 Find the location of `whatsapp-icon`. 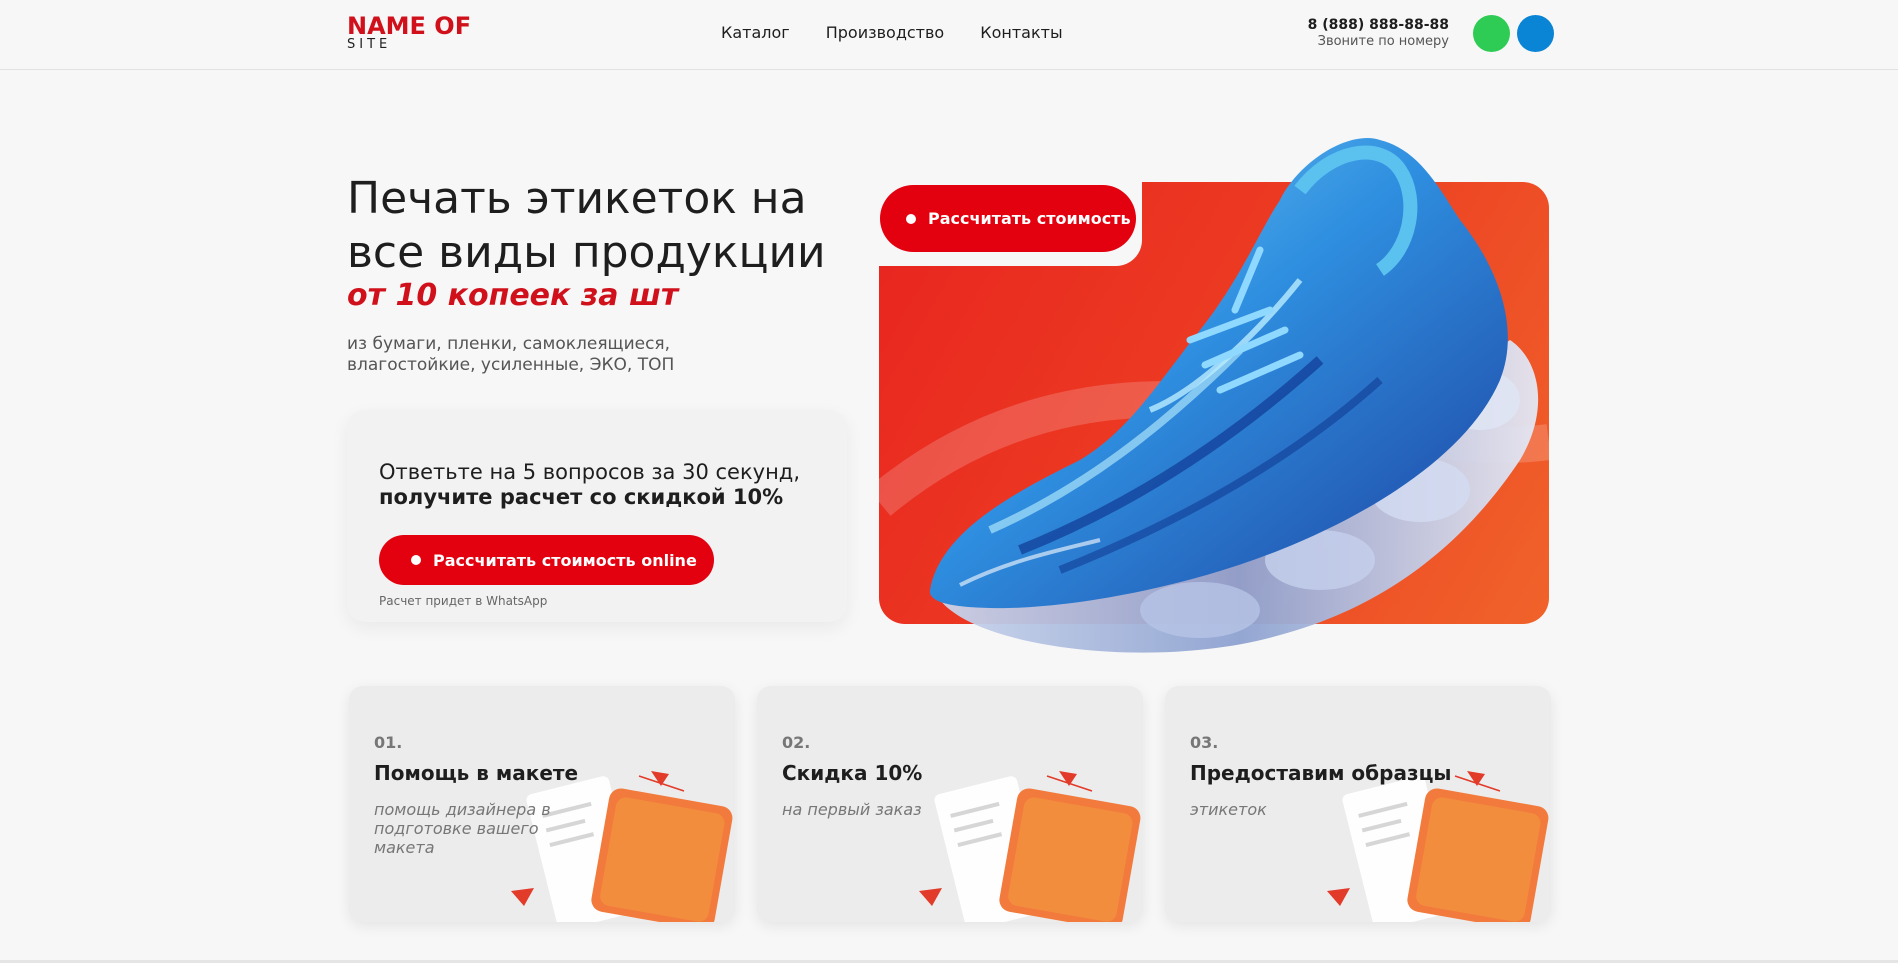

whatsapp-icon is located at coordinates (1491, 33).